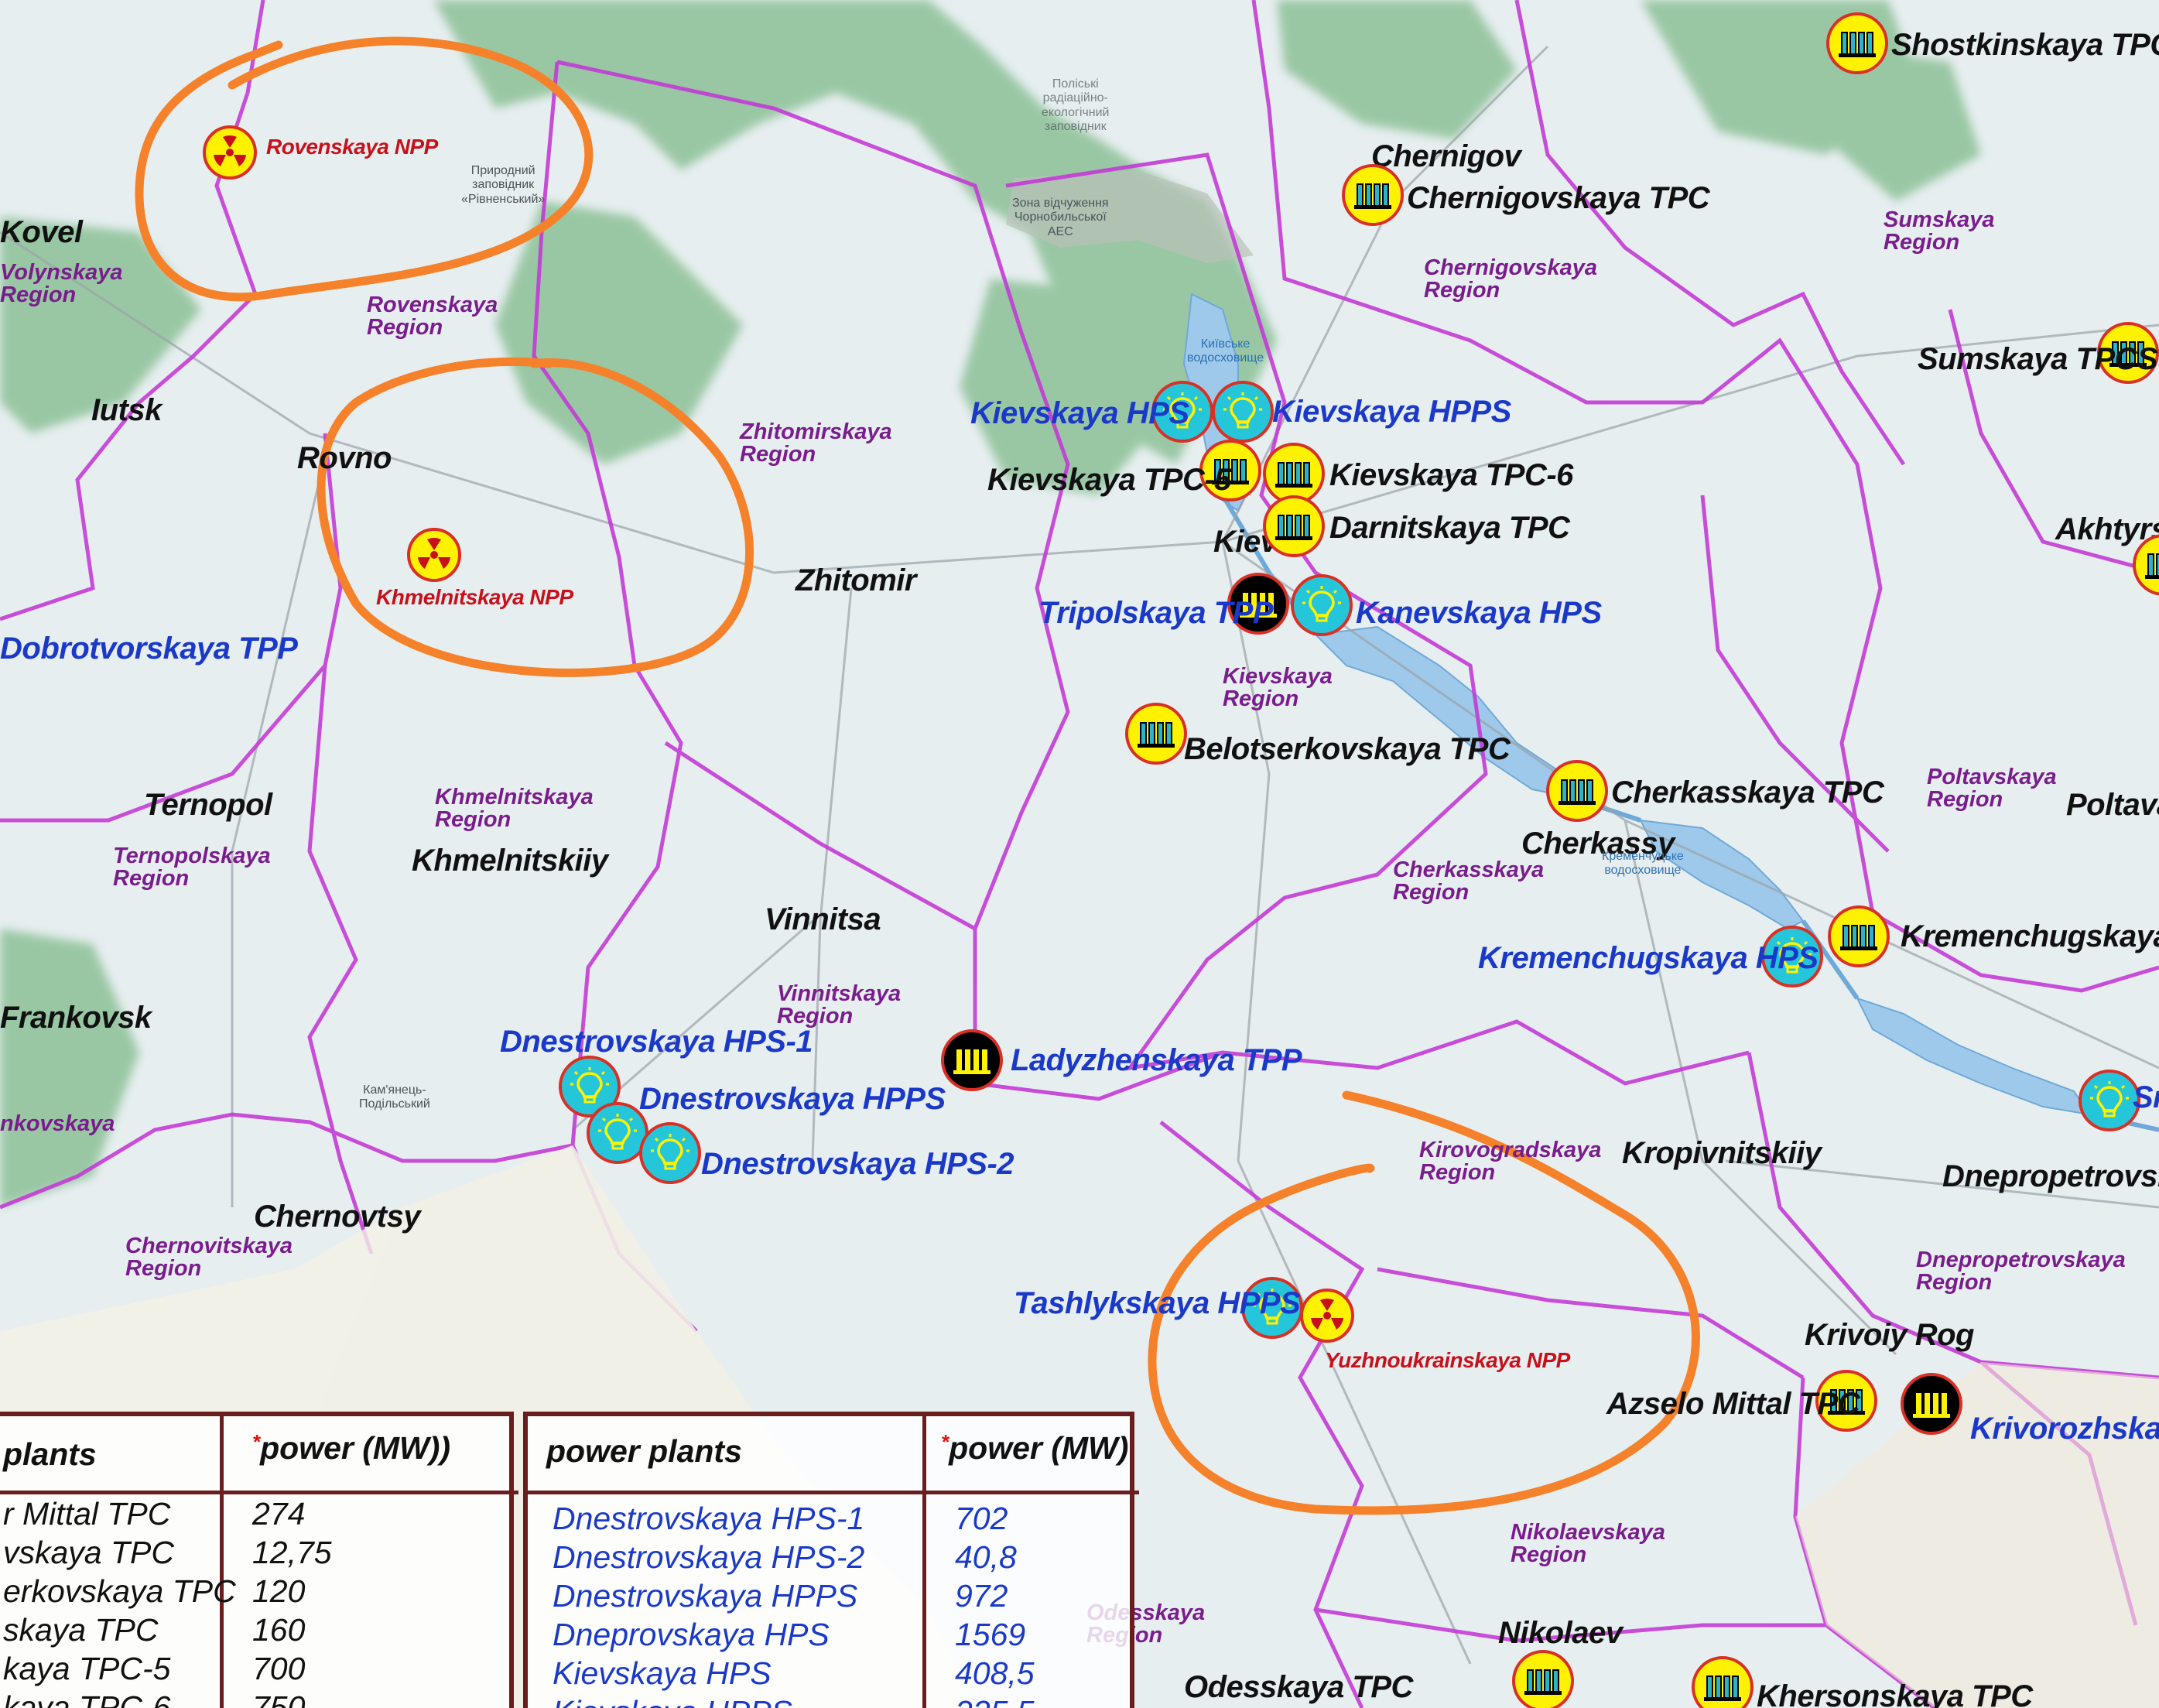 Image resolution: width=2159 pixels, height=1708 pixels. I want to click on label-kremenchugskaya-hps: Kremenchugskaya HPS, so click(1648, 958).